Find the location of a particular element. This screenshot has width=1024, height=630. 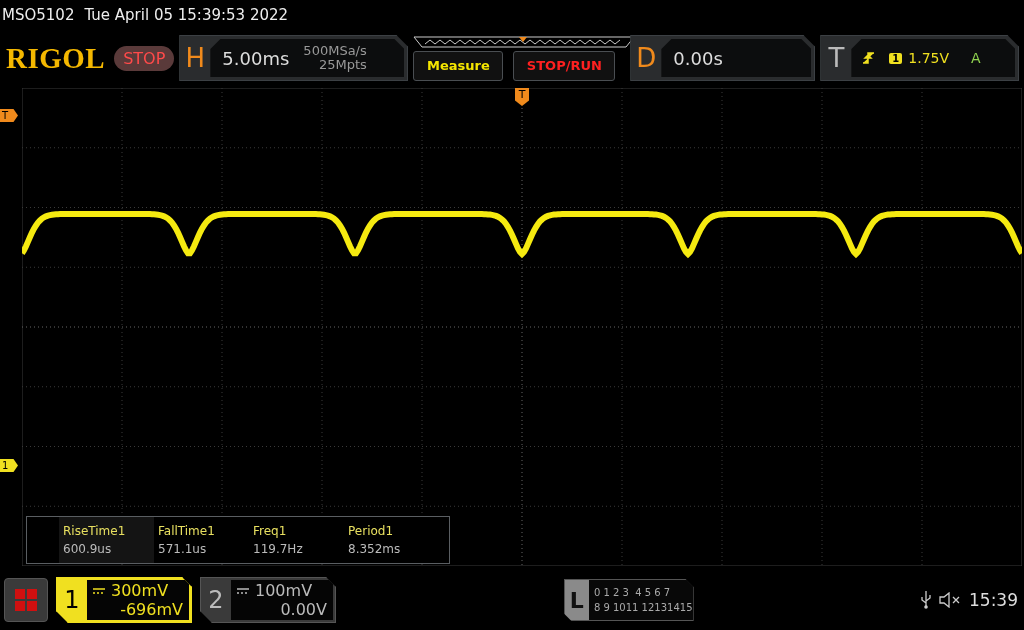

measurement-value: 600.9us is located at coordinates (88, 549).